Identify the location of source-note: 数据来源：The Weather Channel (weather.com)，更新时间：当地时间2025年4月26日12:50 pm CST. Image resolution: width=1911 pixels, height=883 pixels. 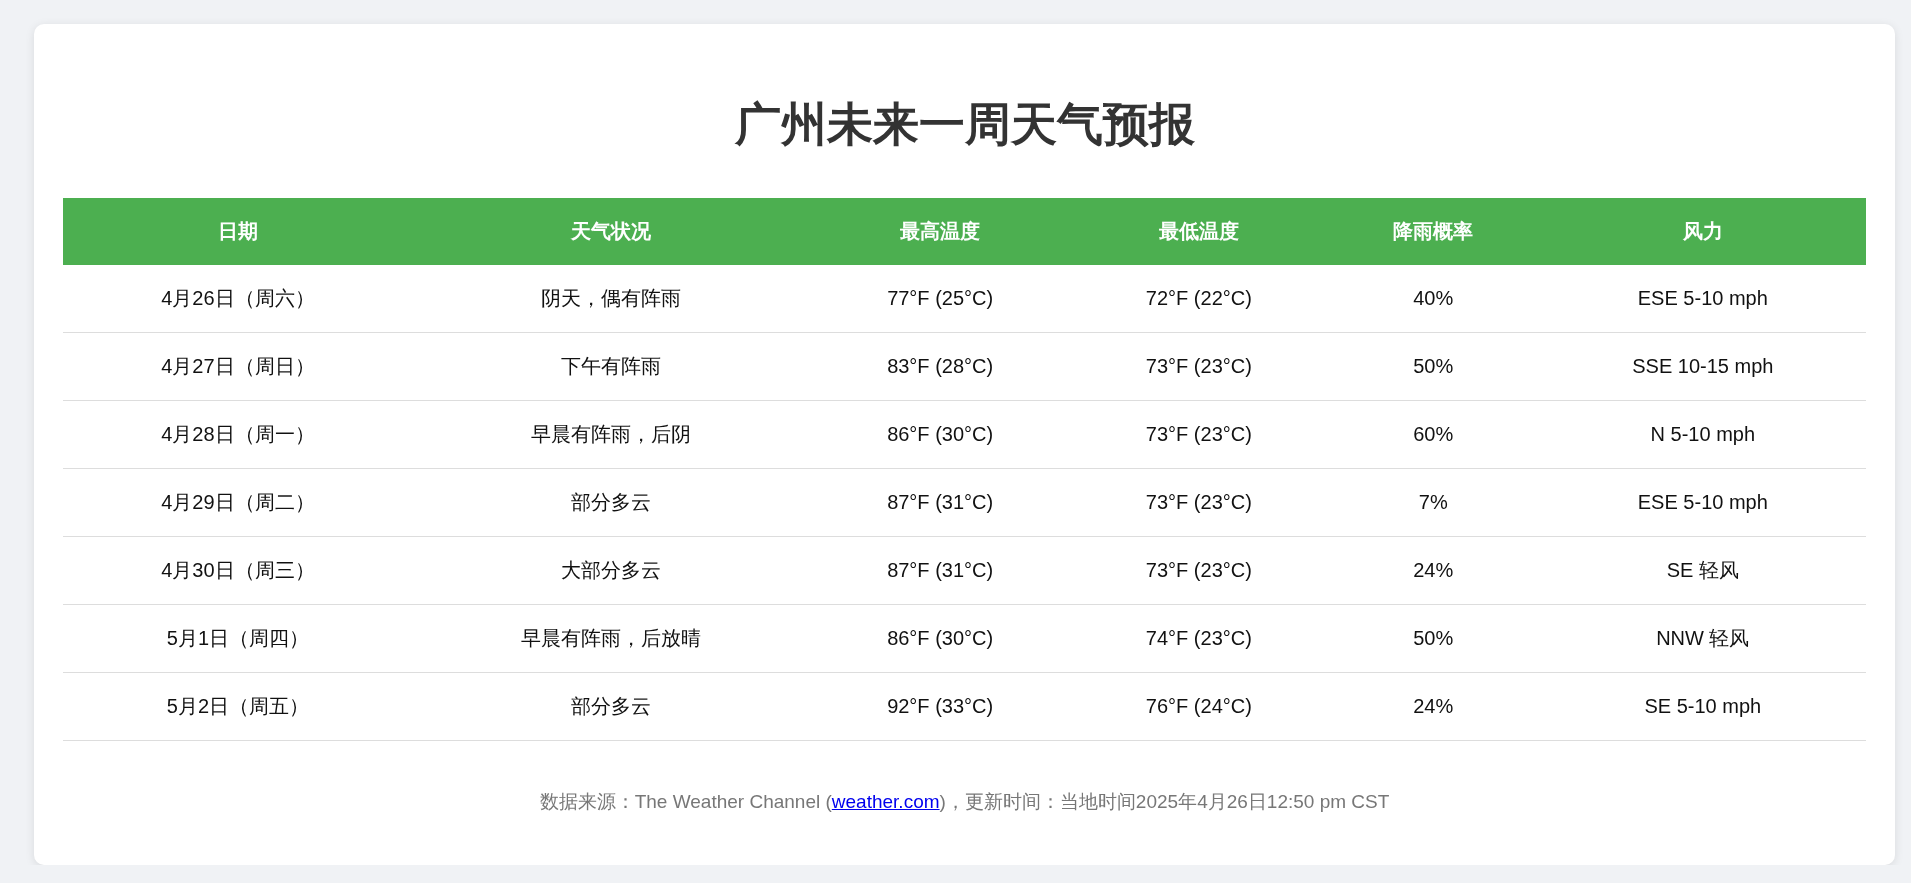
(964, 802).